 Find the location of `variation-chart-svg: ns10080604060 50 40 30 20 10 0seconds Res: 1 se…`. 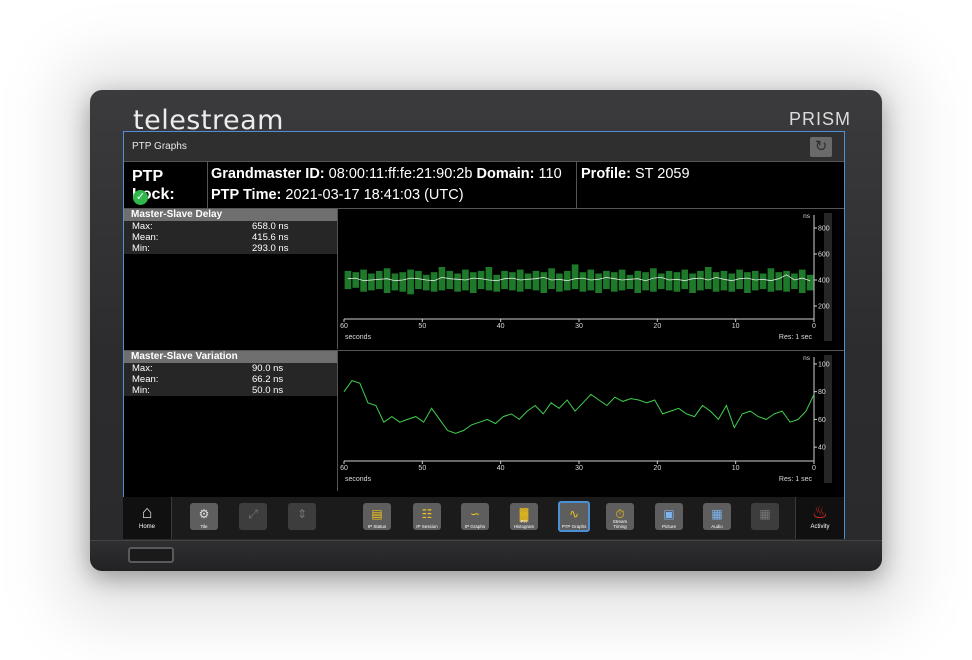

variation-chart-svg: ns10080604060 50 40 30 20 10 0seconds Res: 1 se… is located at coordinates (586, 419).